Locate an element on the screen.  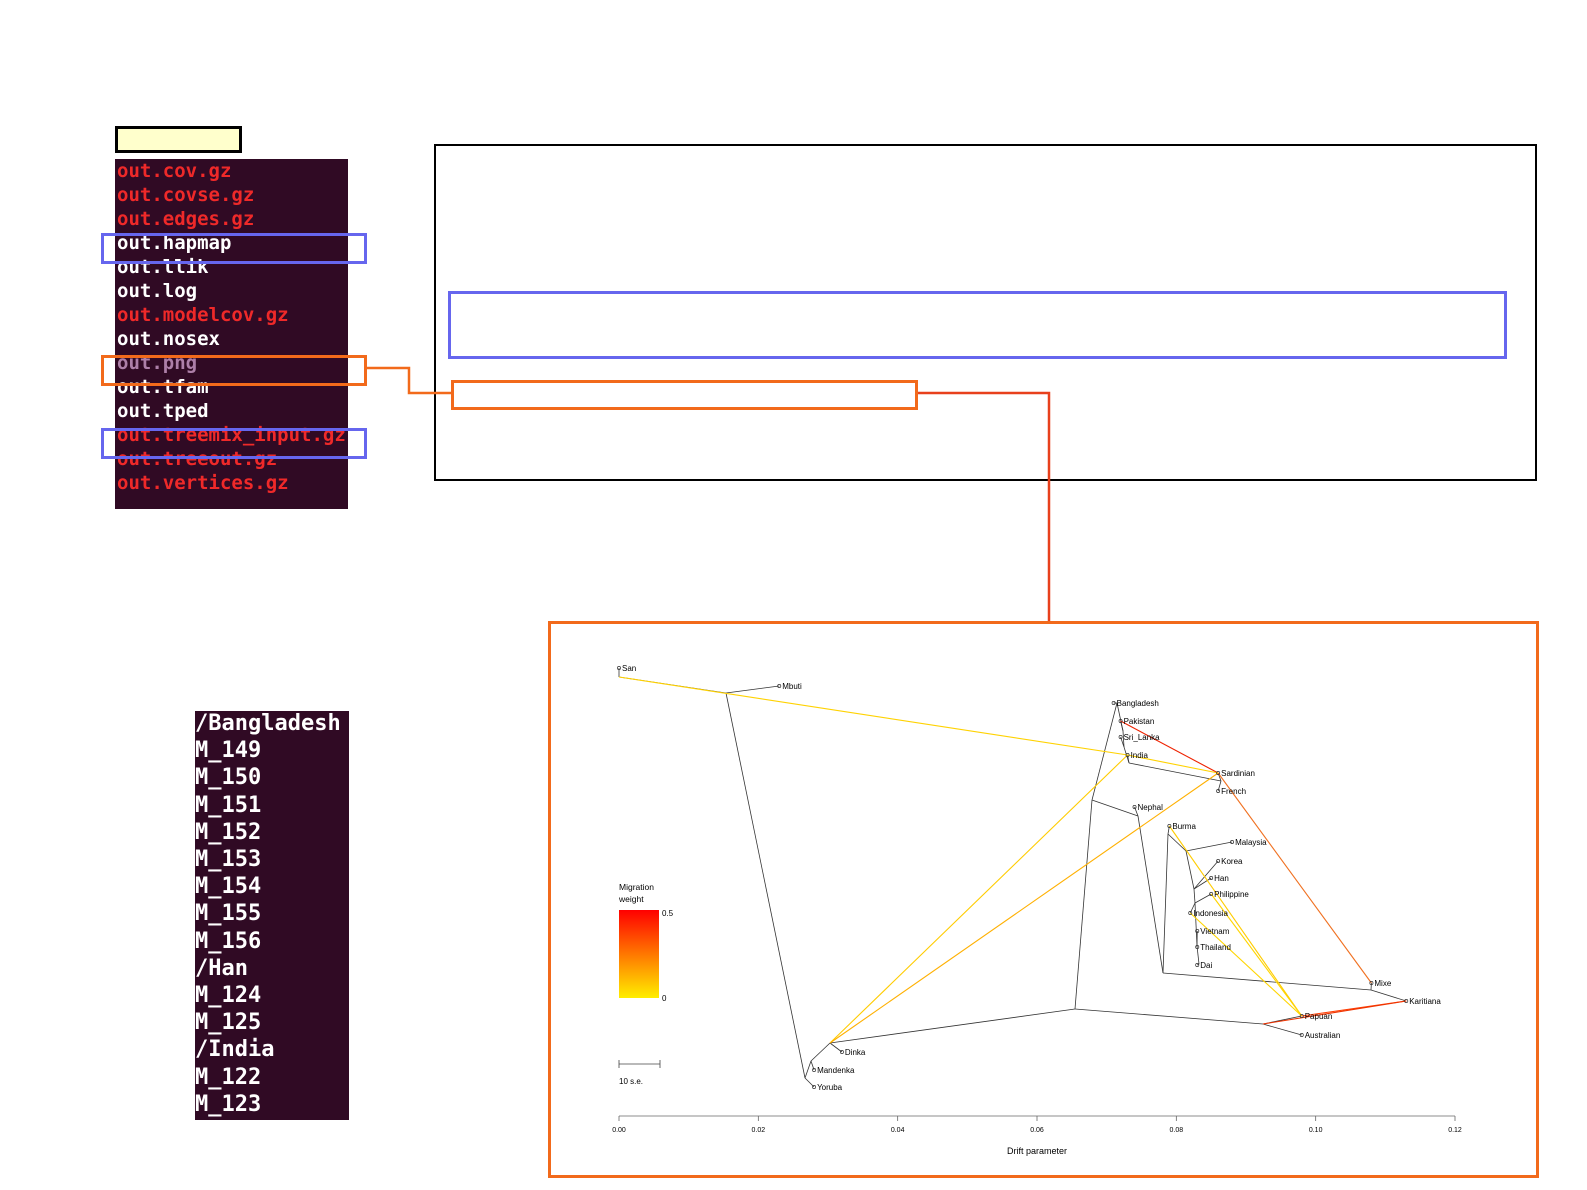
legend-title-line1: Migration is located at coordinates (636, 887).